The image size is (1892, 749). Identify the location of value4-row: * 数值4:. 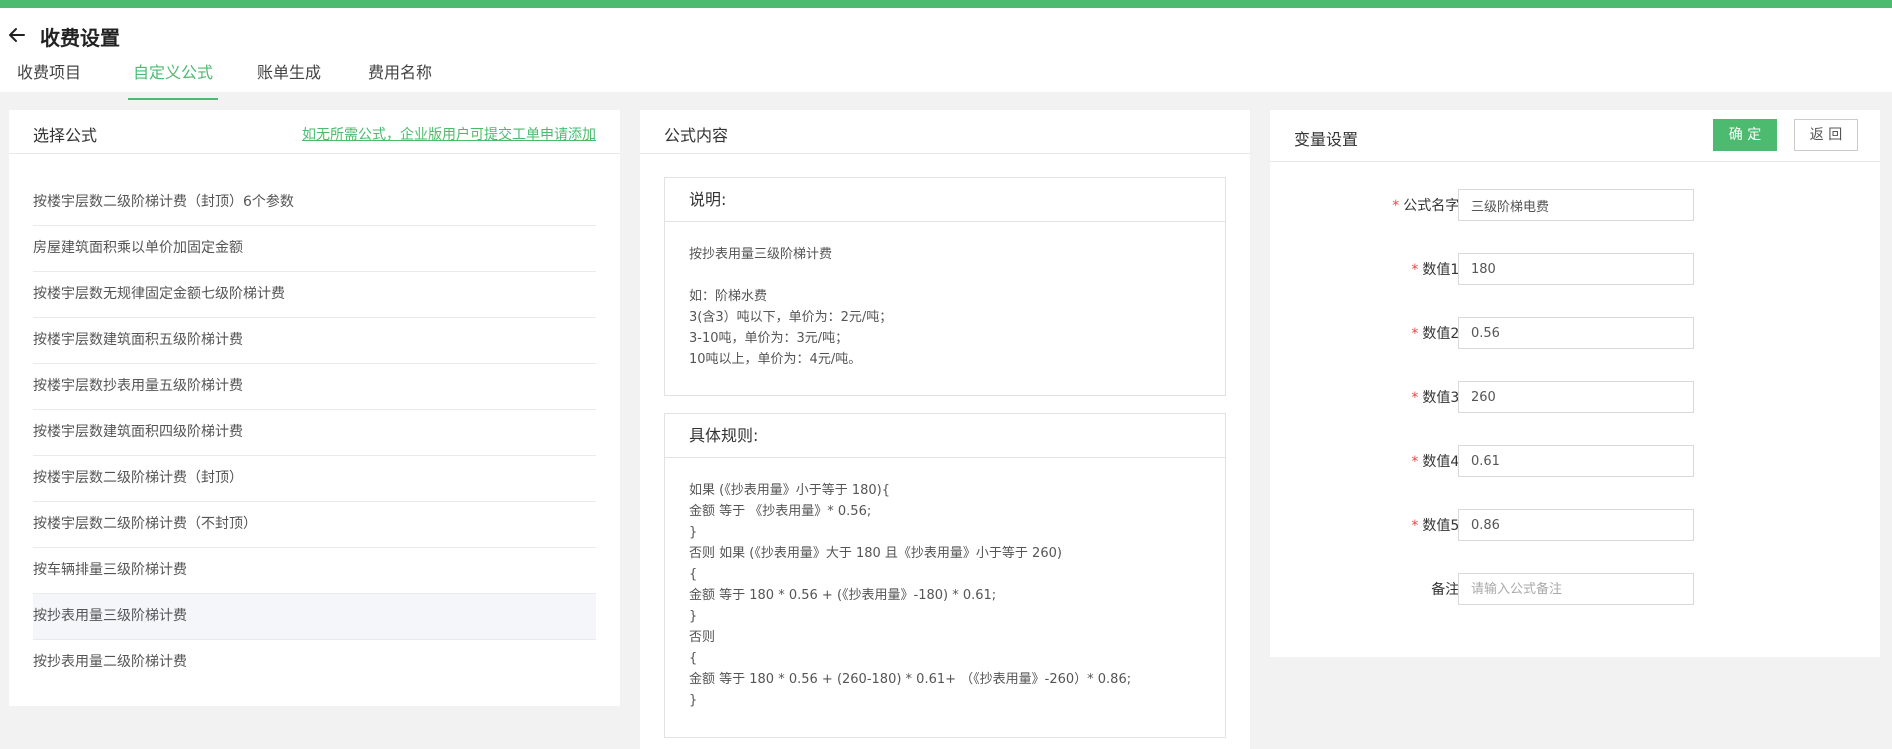
(1575, 461).